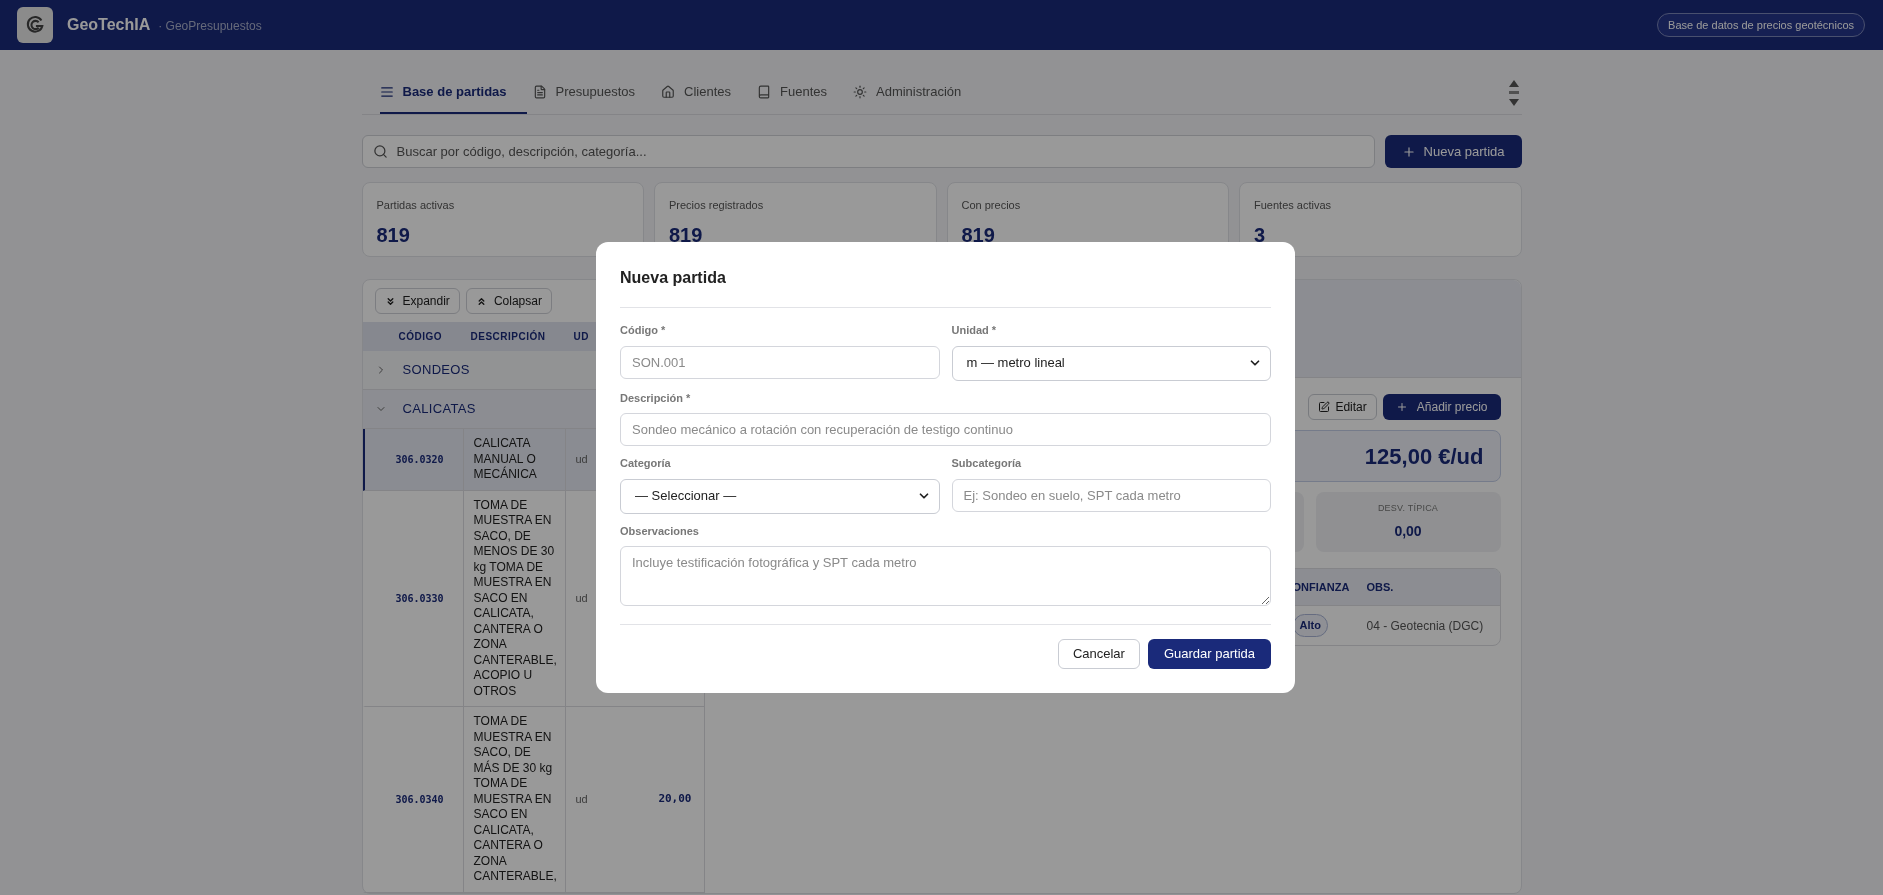 The width and height of the screenshot is (1883, 895). What do you see at coordinates (514, 459) in the screenshot?
I see `description-cell: CALICATA MANUAL O MECÁNICA` at bounding box center [514, 459].